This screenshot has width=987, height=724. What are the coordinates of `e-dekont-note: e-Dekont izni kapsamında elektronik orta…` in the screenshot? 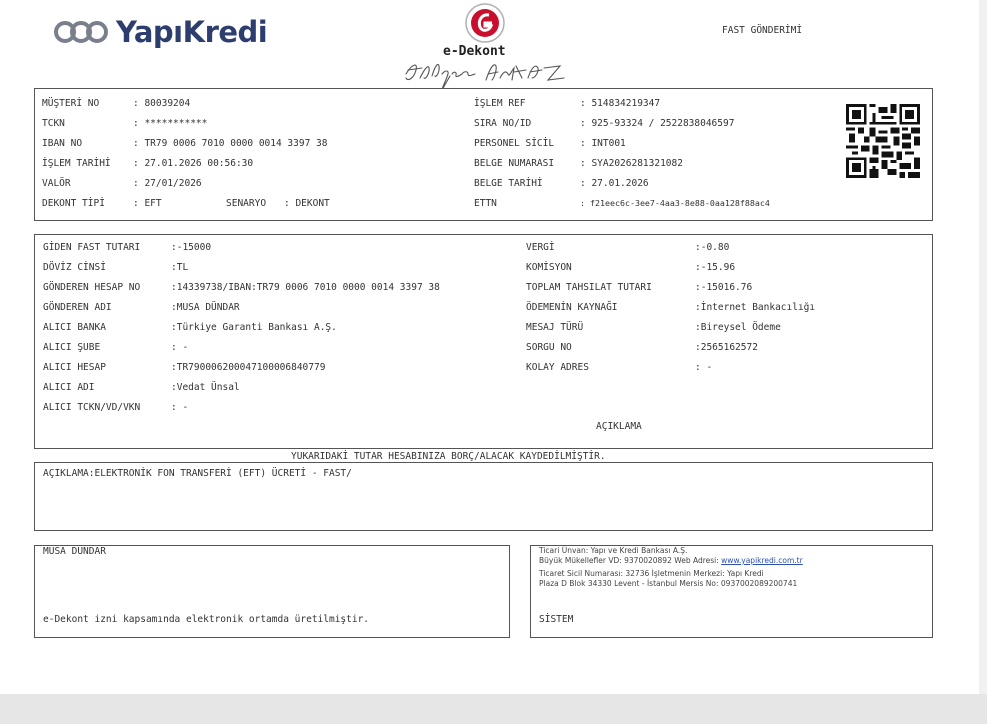 It's located at (206, 619).